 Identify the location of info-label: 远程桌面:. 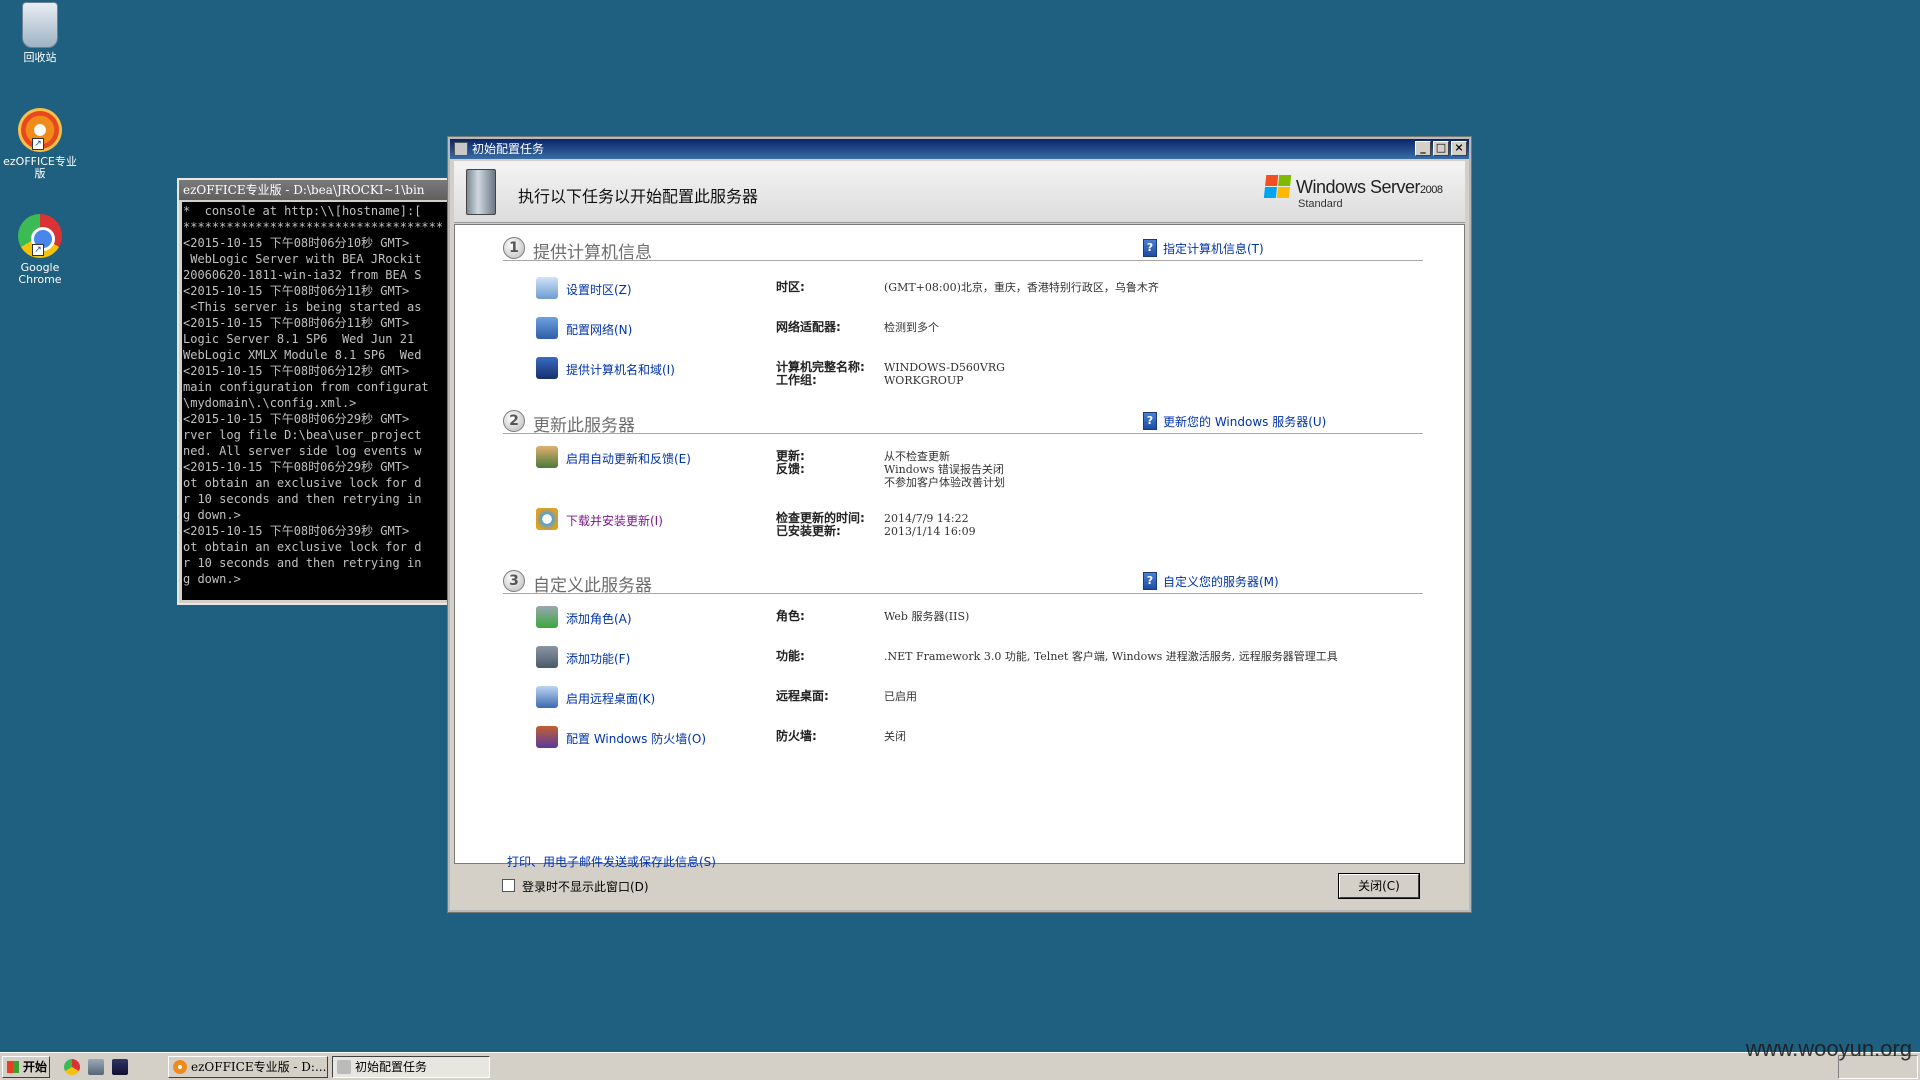
(802, 696).